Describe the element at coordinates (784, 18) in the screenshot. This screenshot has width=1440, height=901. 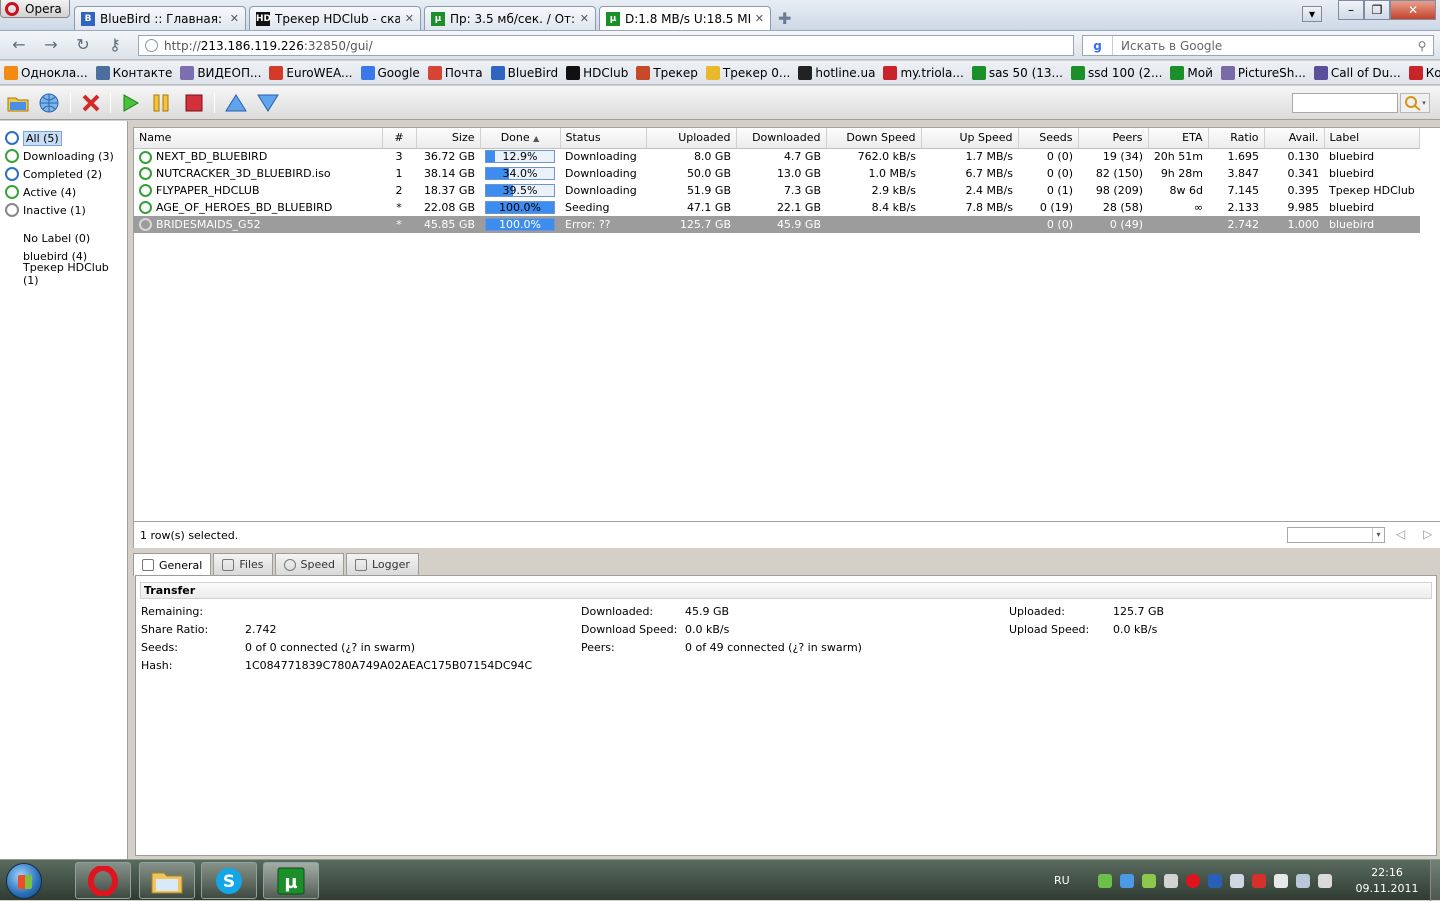
I see `new-tab-icon: ✚` at that location.